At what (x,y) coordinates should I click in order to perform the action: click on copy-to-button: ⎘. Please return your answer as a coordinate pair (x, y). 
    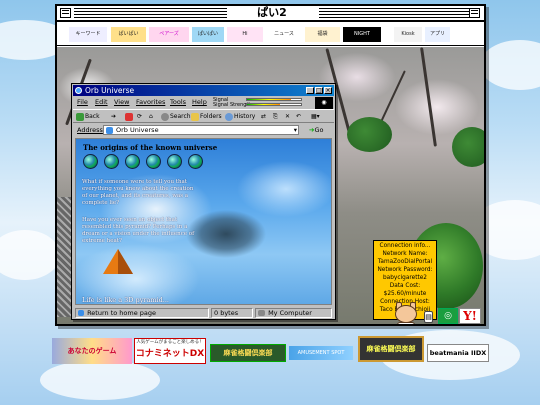
    Looking at the image, I should click on (275, 117).